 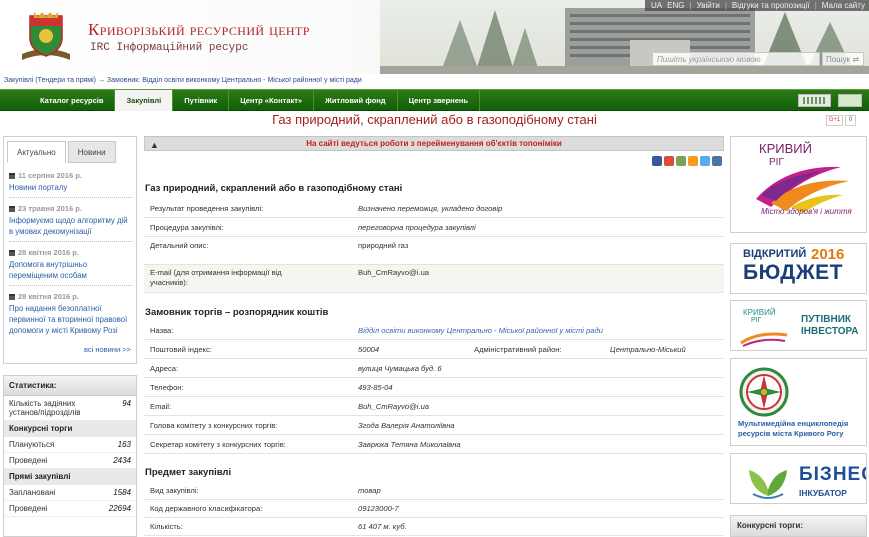 I want to click on tab-news: Новини, so click(x=91, y=152).